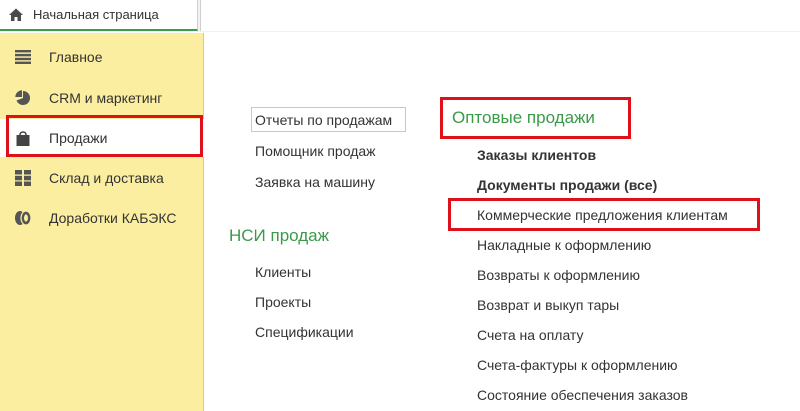  I want to click on pie-chart-icon, so click(23, 98).